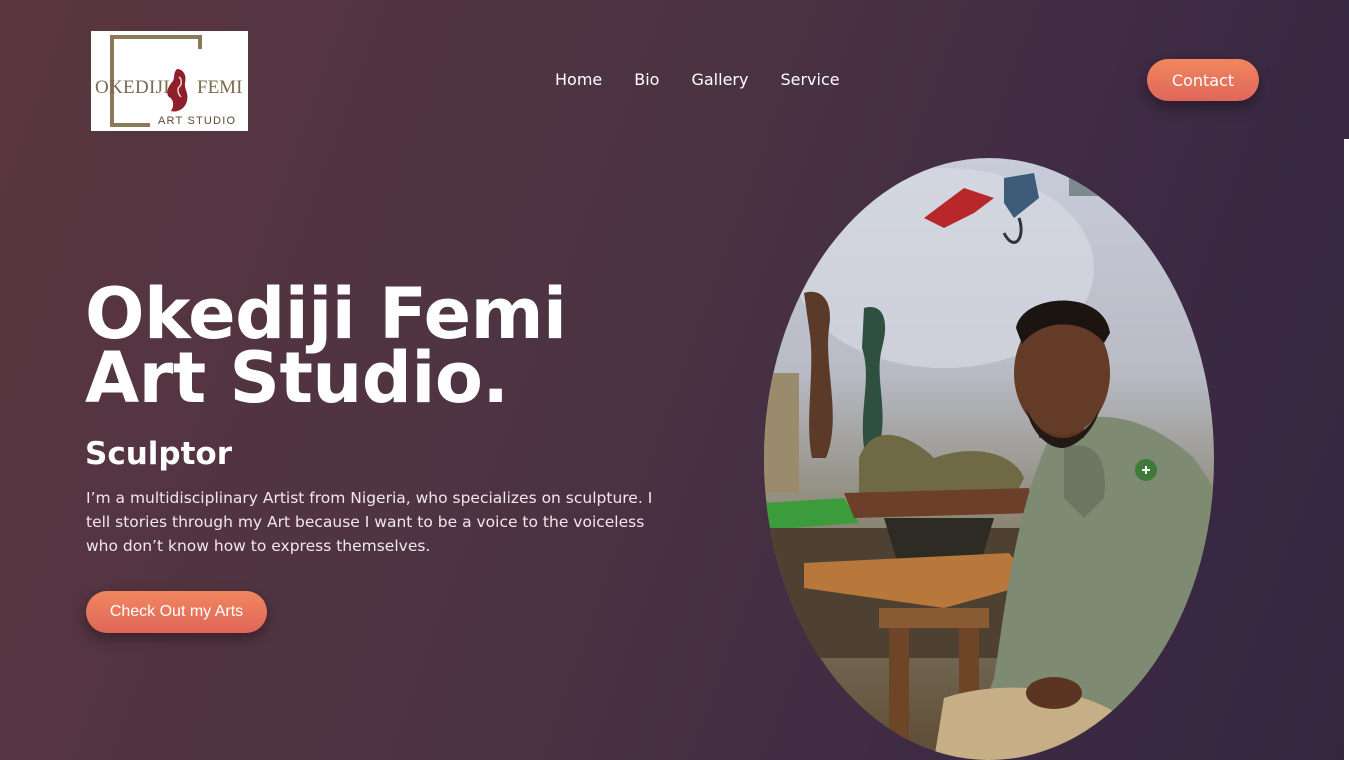 Image resolution: width=1349 pixels, height=760 pixels. I want to click on nav-gallery: Gallery, so click(719, 80).